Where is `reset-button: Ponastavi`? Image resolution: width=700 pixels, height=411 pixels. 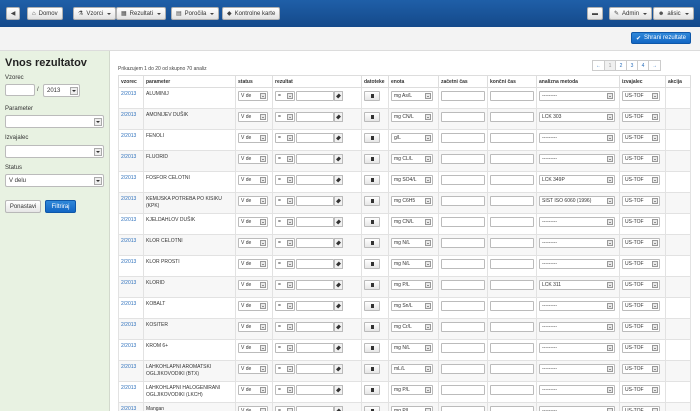 reset-button: Ponastavi is located at coordinates (23, 206).